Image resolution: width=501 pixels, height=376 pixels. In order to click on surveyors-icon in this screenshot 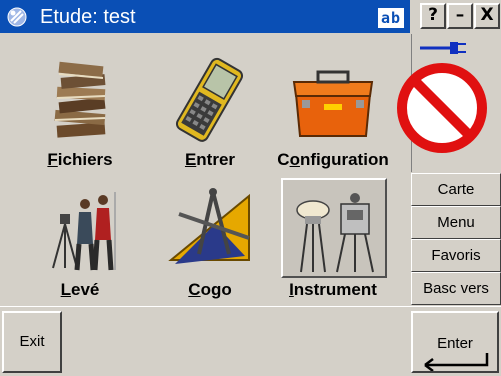, I will do `click(84, 231)`.